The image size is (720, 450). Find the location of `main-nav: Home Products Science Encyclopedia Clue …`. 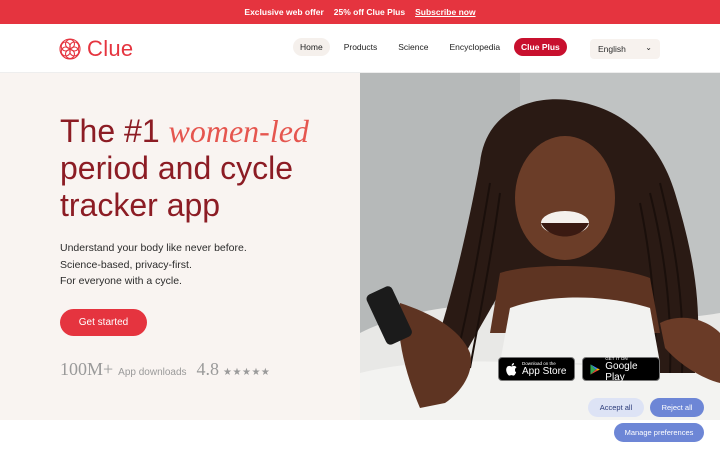

main-nav: Home Products Science Encyclopedia Clue … is located at coordinates (433, 47).